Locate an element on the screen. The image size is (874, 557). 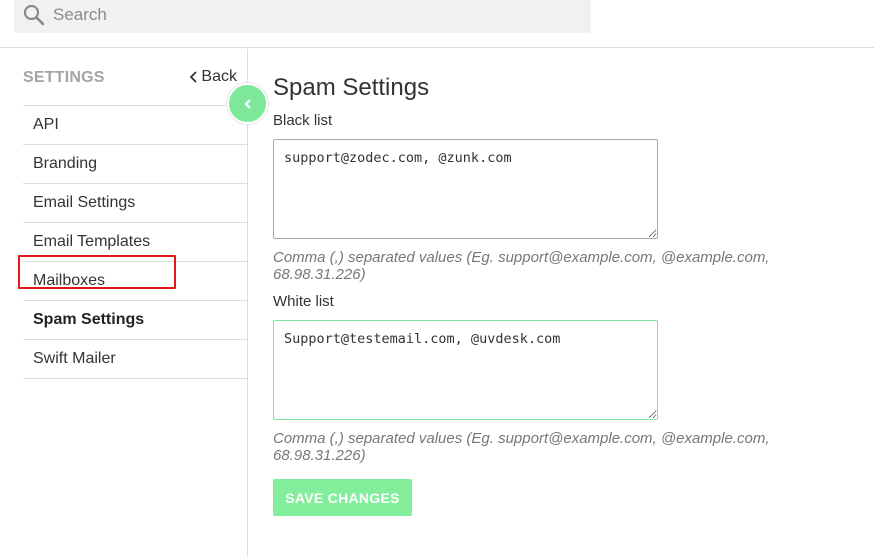
sidebar-item-mailboxes: Mailboxes is located at coordinates (135, 281).